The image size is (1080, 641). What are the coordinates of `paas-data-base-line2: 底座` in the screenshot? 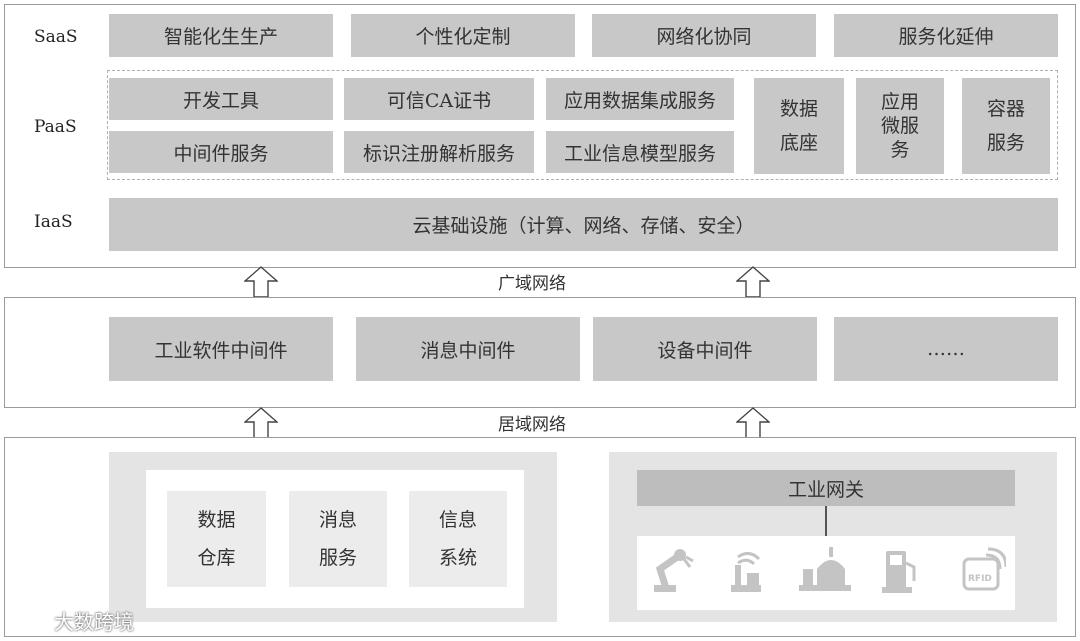 It's located at (798, 143).